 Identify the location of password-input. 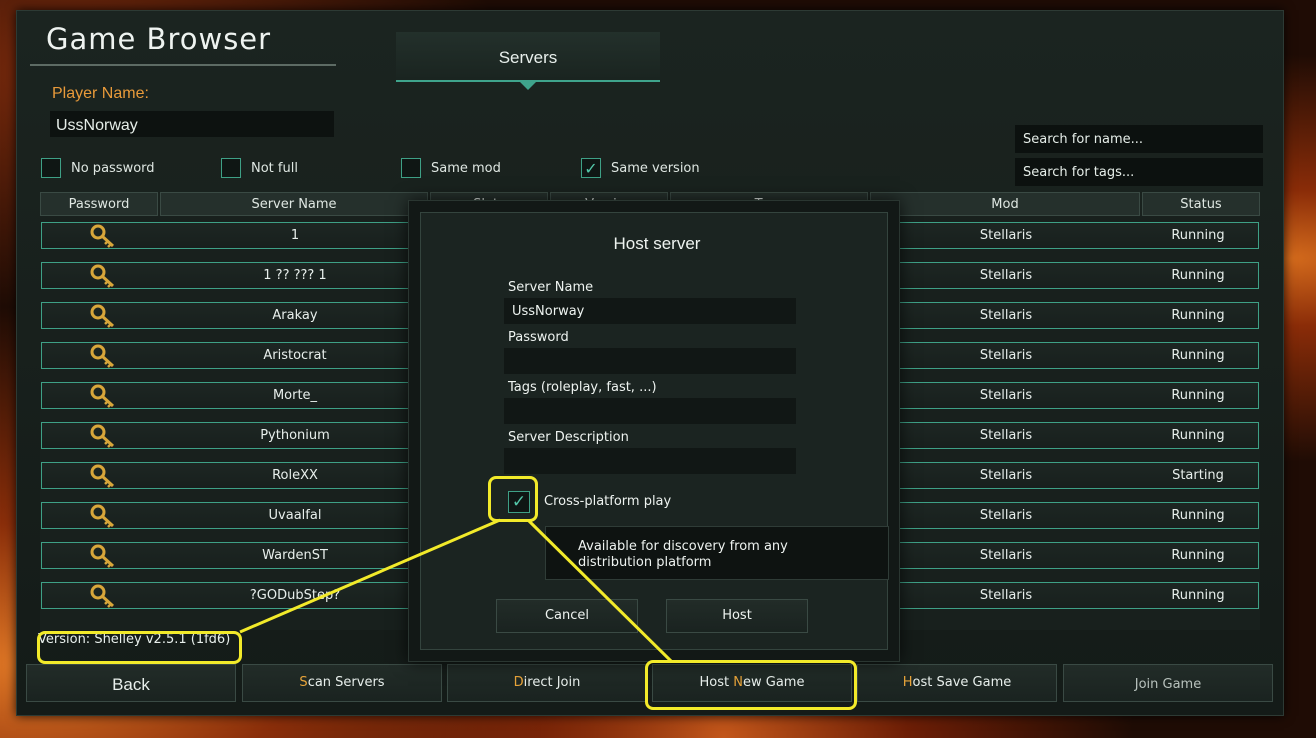
(650, 361).